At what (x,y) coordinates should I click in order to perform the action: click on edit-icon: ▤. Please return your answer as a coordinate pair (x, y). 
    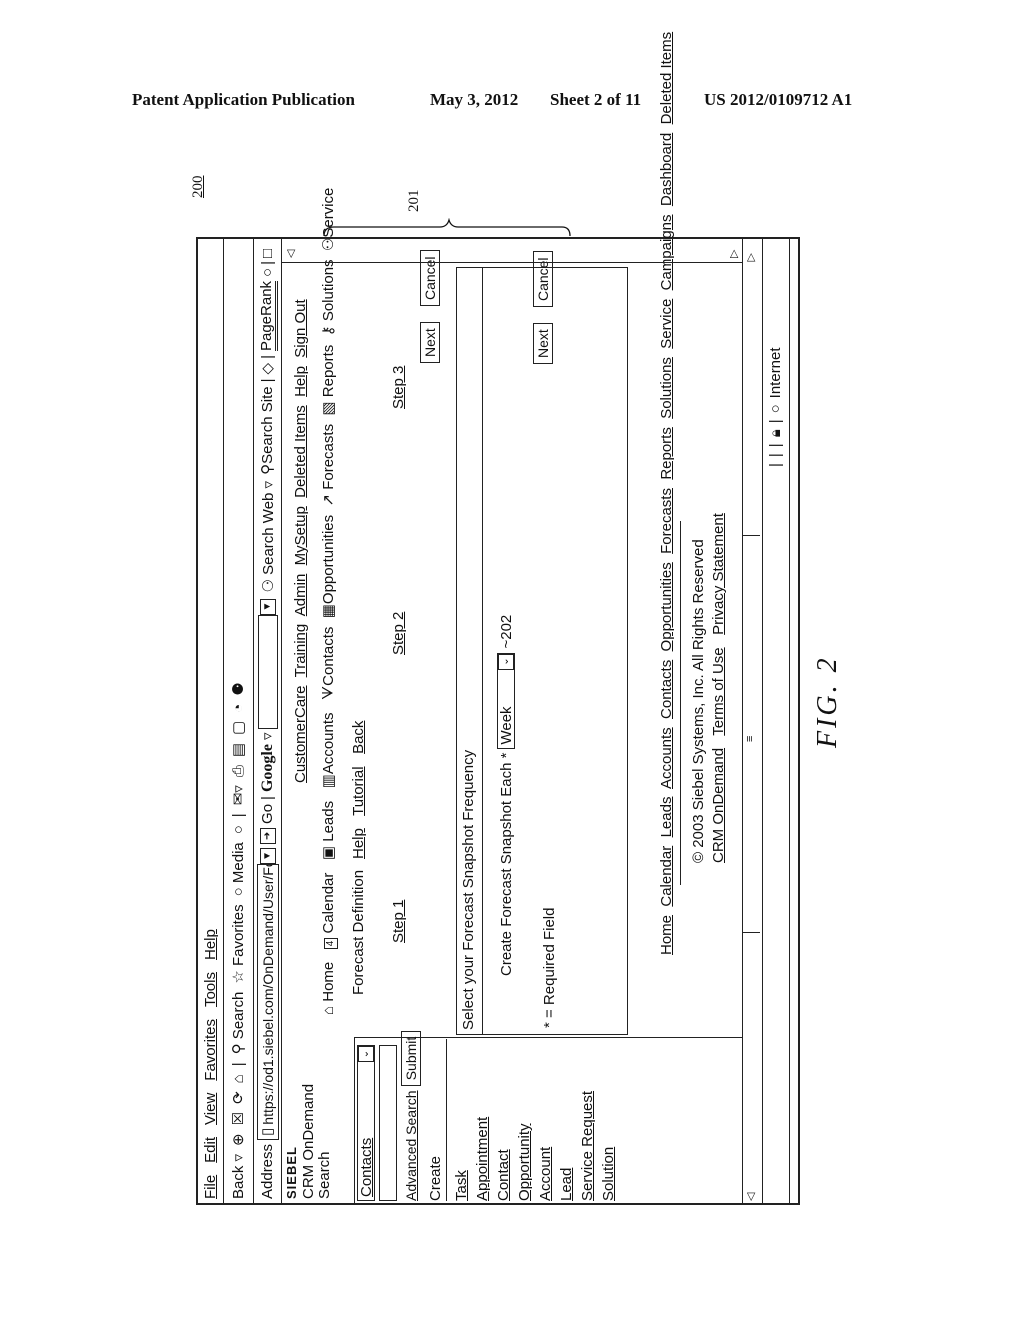
    Looking at the image, I should click on (238, 750).